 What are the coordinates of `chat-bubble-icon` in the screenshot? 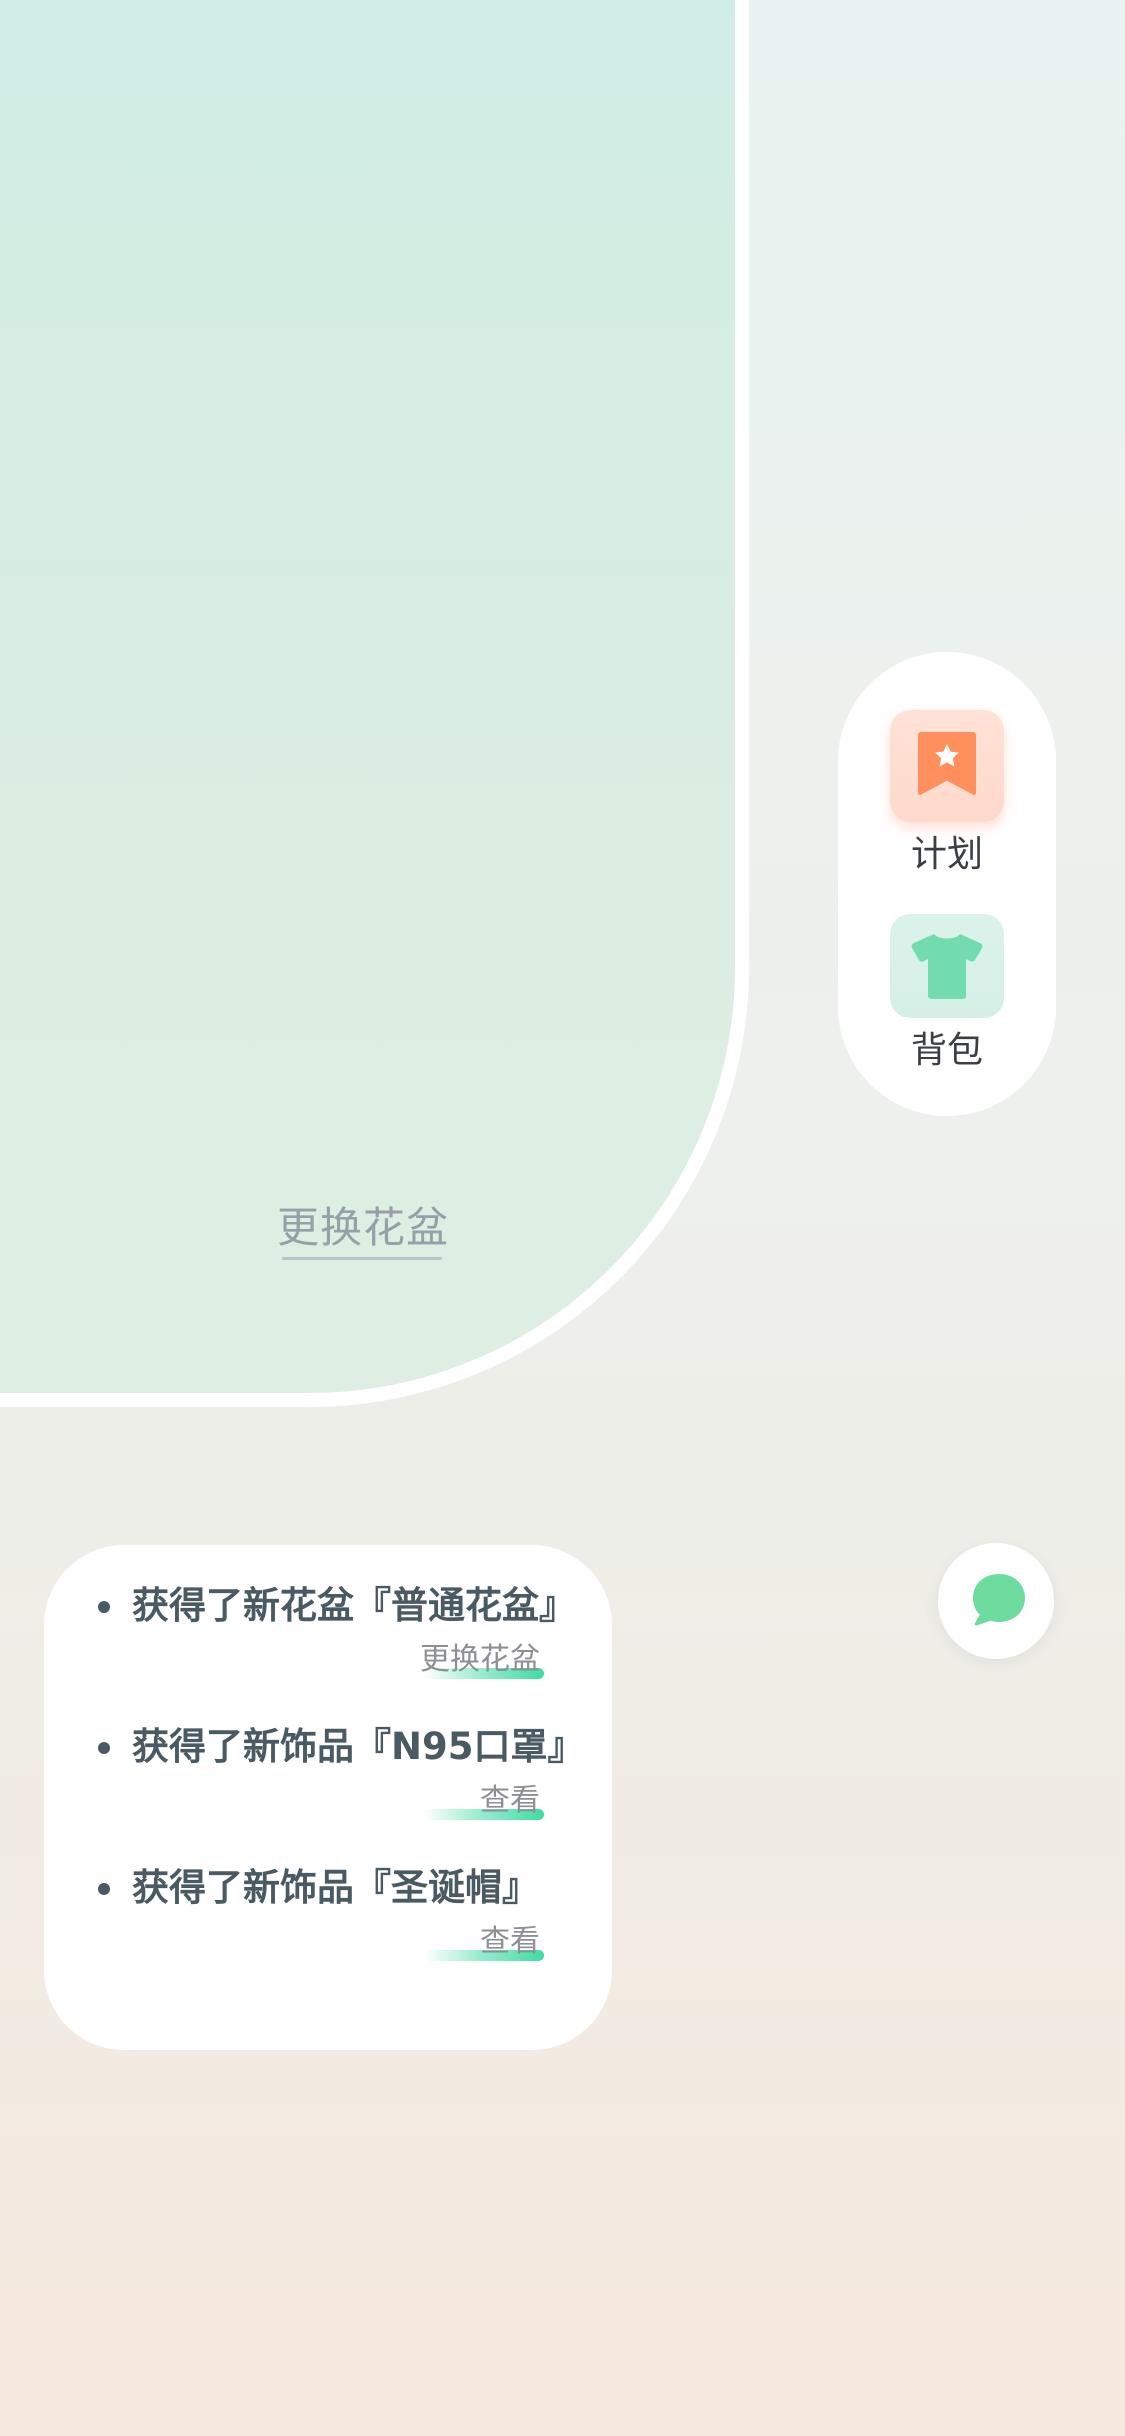 It's located at (999, 1600).